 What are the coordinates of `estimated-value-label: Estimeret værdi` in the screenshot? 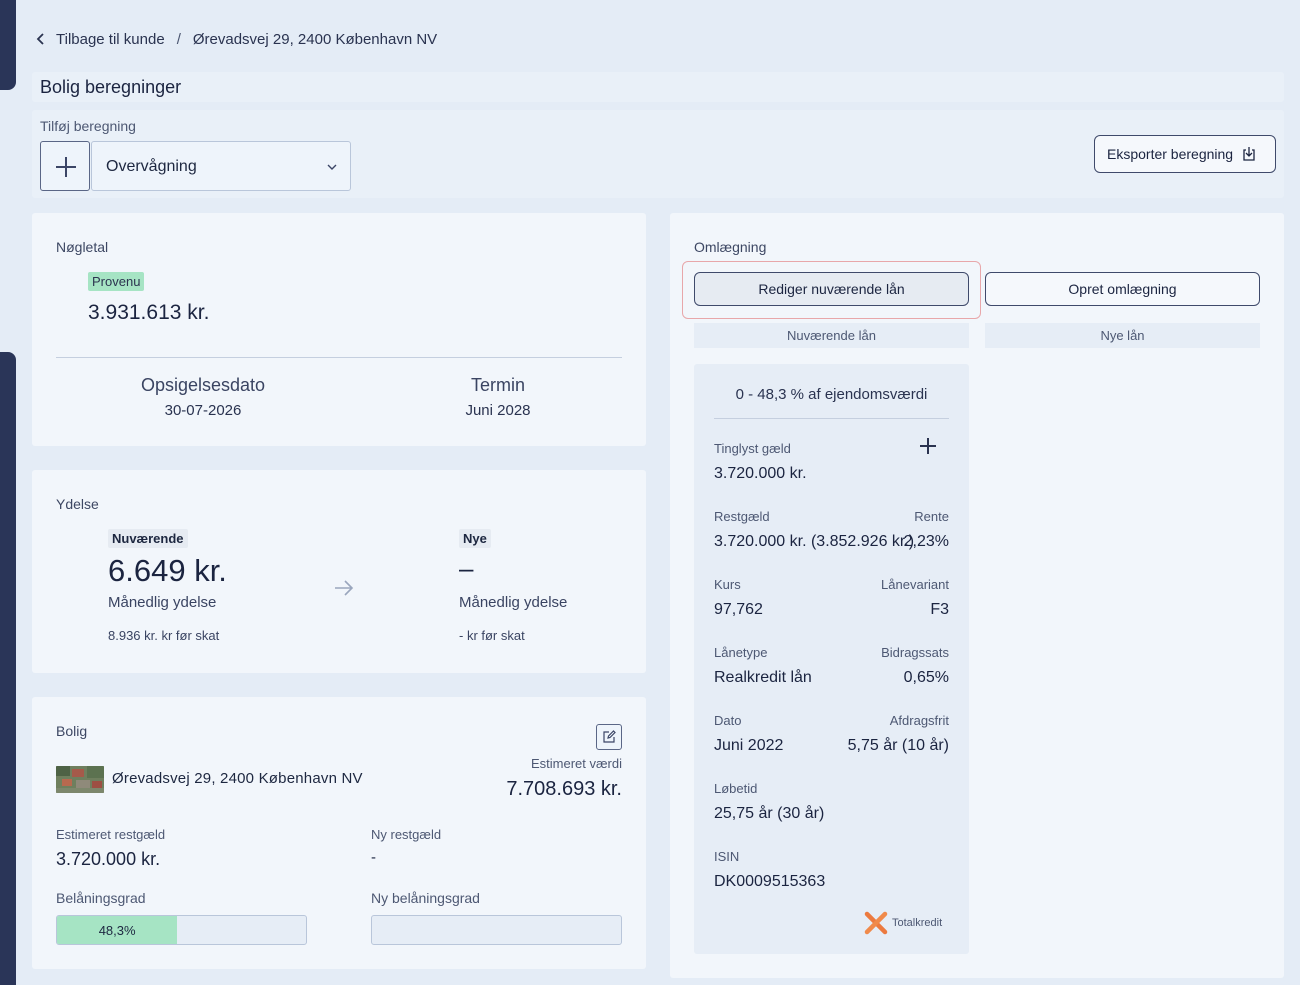 It's located at (576, 763).